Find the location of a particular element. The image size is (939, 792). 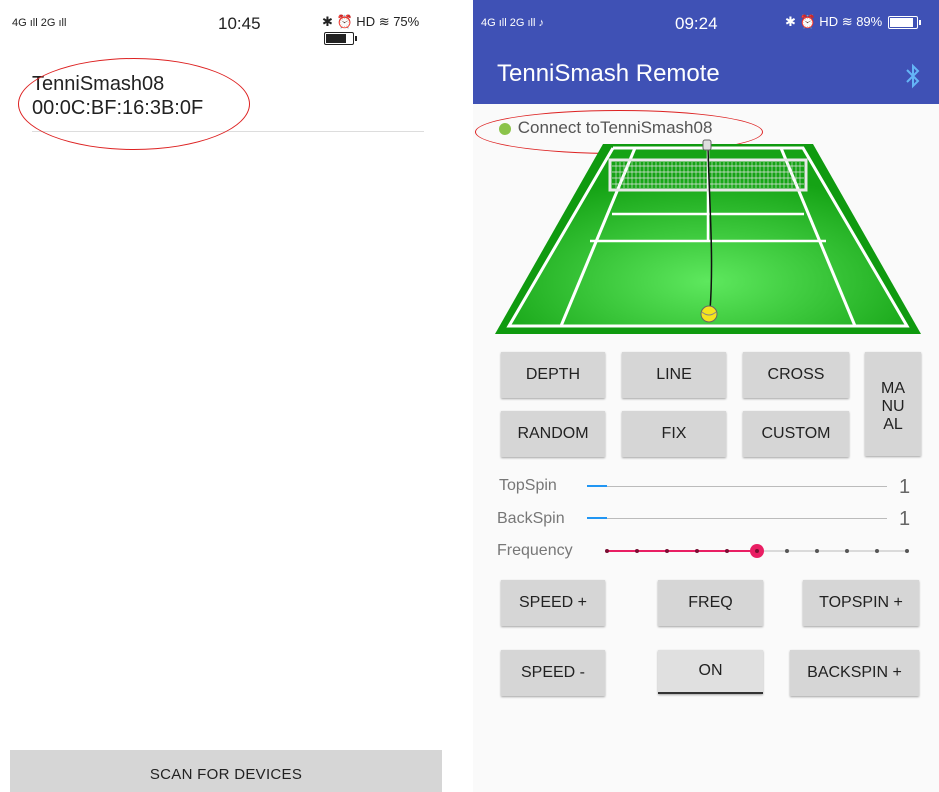

frequency-label: Frequency is located at coordinates (535, 550).